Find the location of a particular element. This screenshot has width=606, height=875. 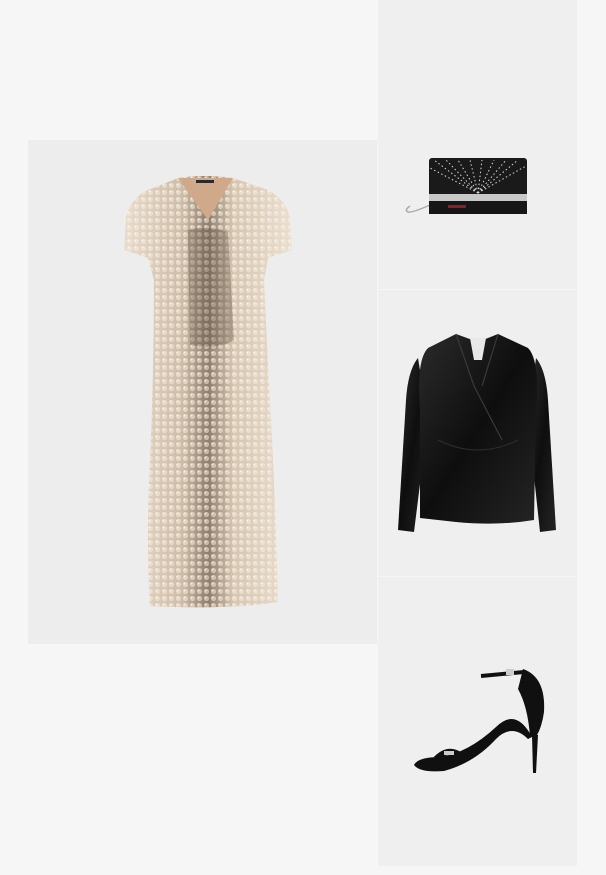

clutch-bag-illustration is located at coordinates (466, 186).